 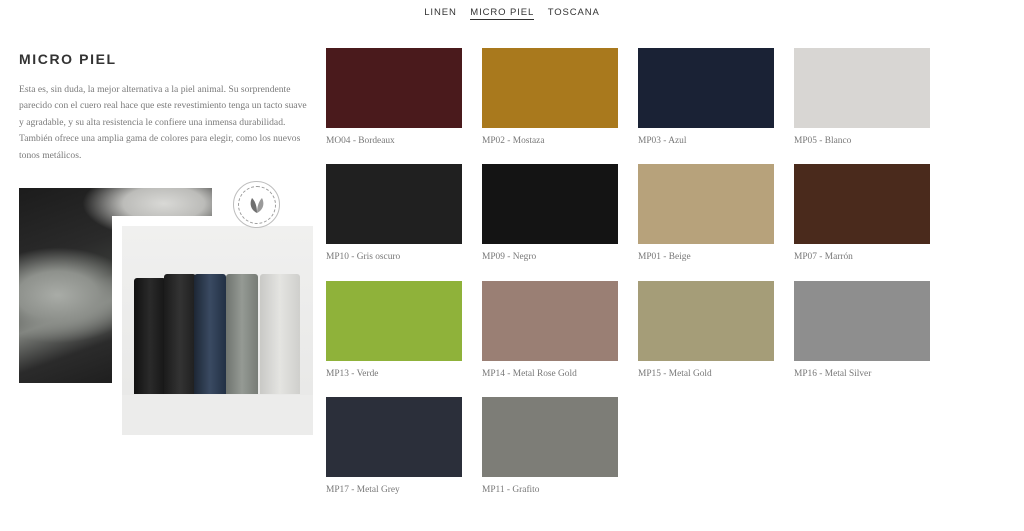 I want to click on swatch-item: MP16 - Metal Silver, so click(x=862, y=336).